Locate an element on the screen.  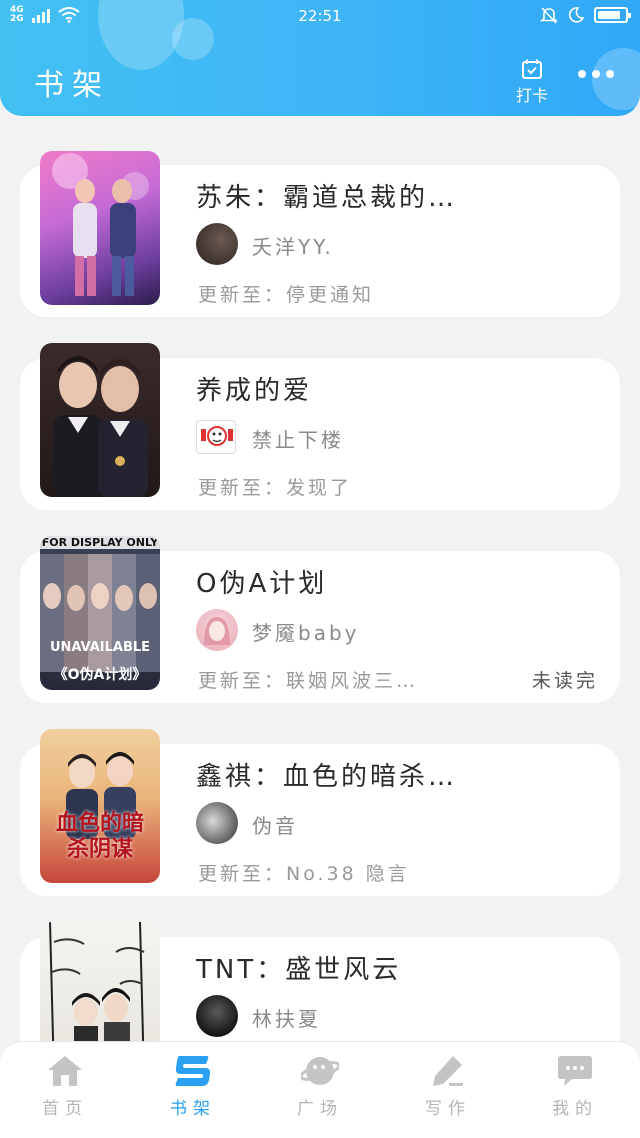
book-title: TNT：盛世风云 is located at coordinates (299, 970).